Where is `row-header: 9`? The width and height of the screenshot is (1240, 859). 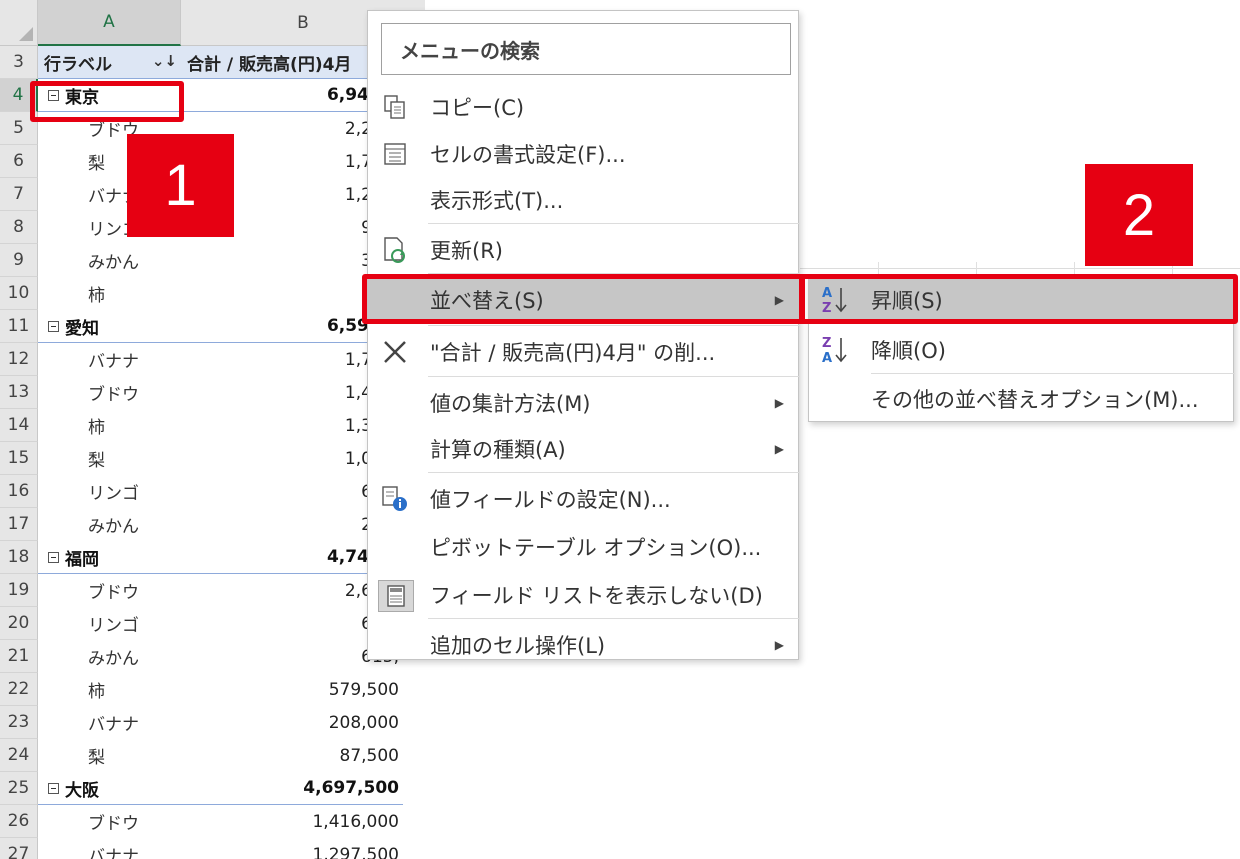 row-header: 9 is located at coordinates (19, 260).